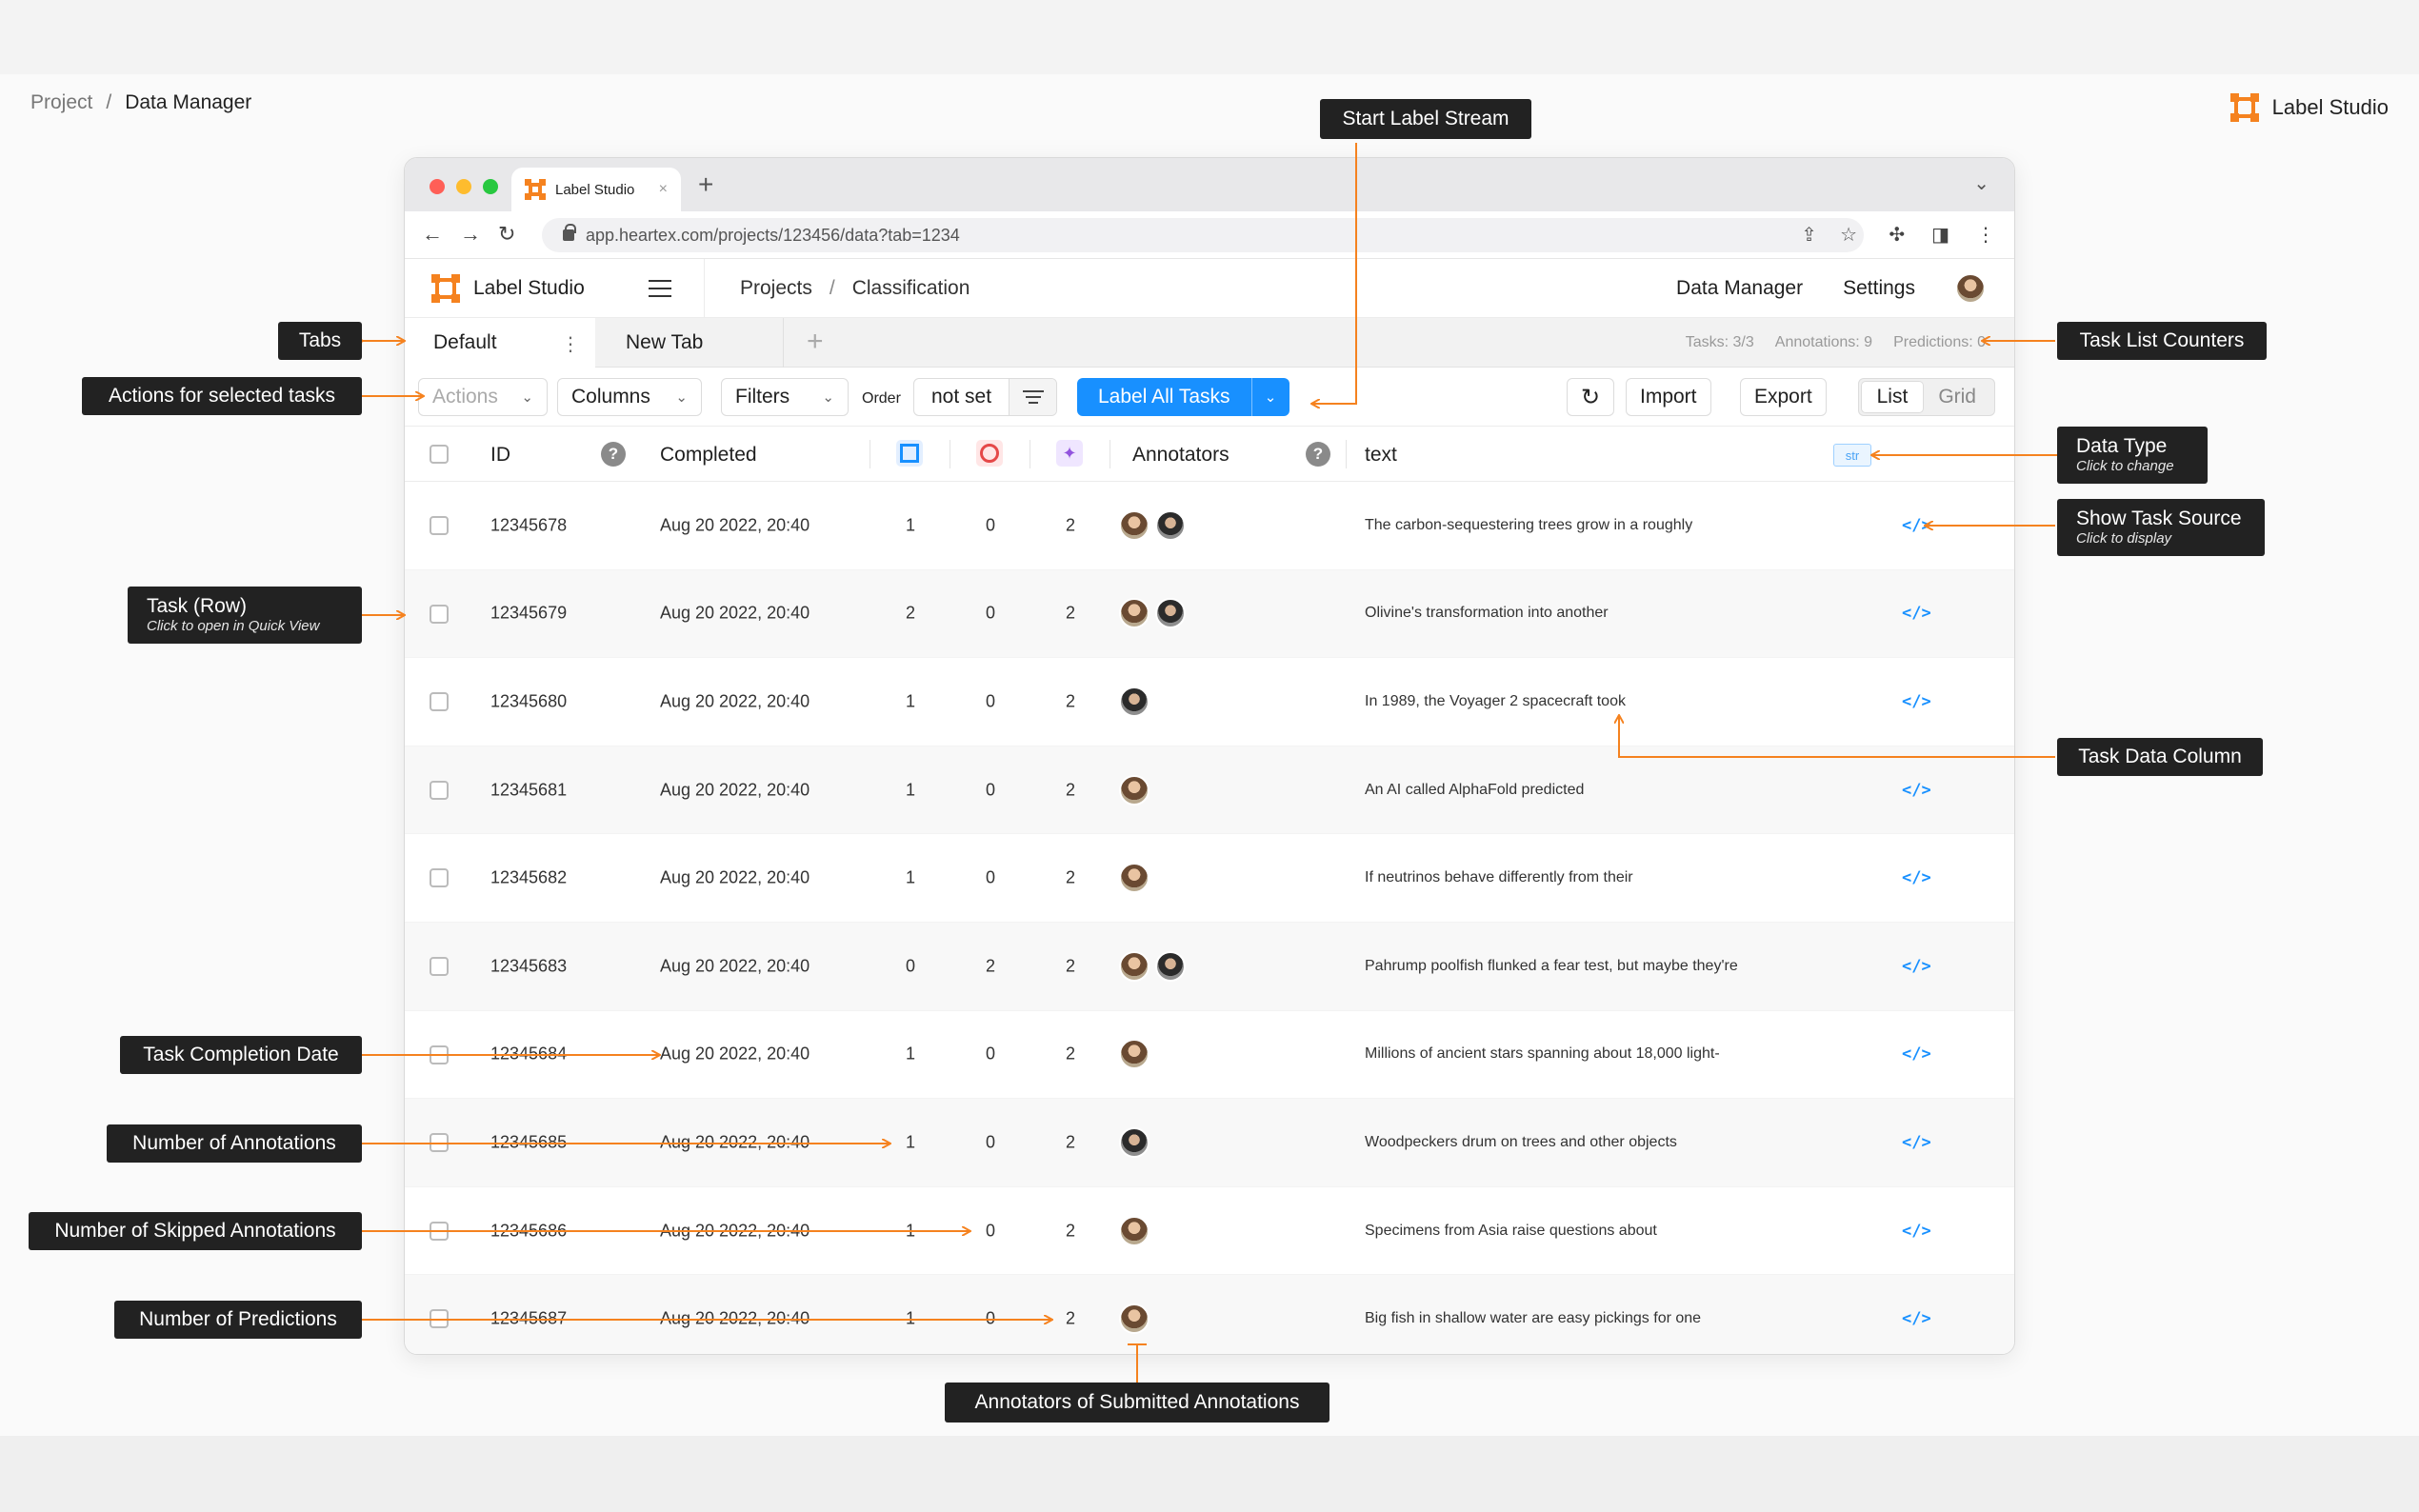 This screenshot has height=1512, width=2419. Describe the element at coordinates (991, 701) in the screenshot. I see `cell-skipped: 0` at that location.